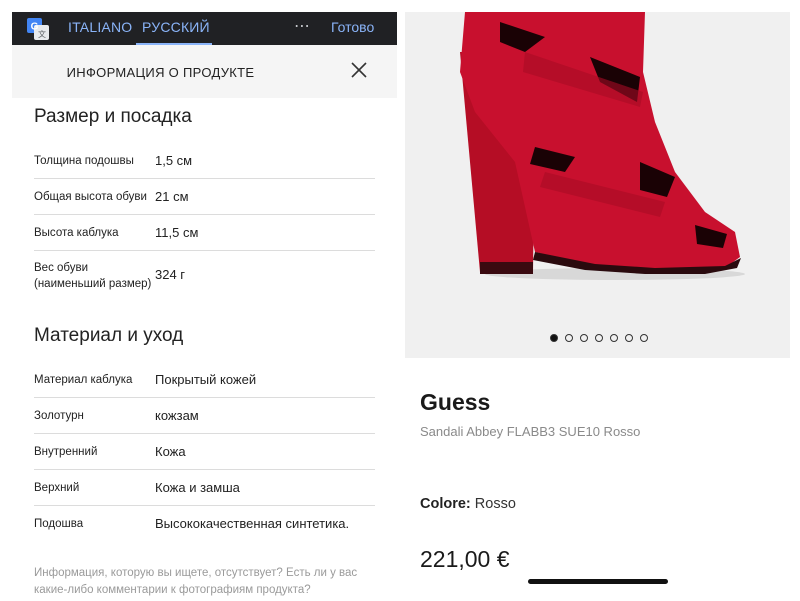 This screenshot has width=800, height=601. What do you see at coordinates (177, 232) in the screenshot?
I see `spec-value: 11,5 см` at bounding box center [177, 232].